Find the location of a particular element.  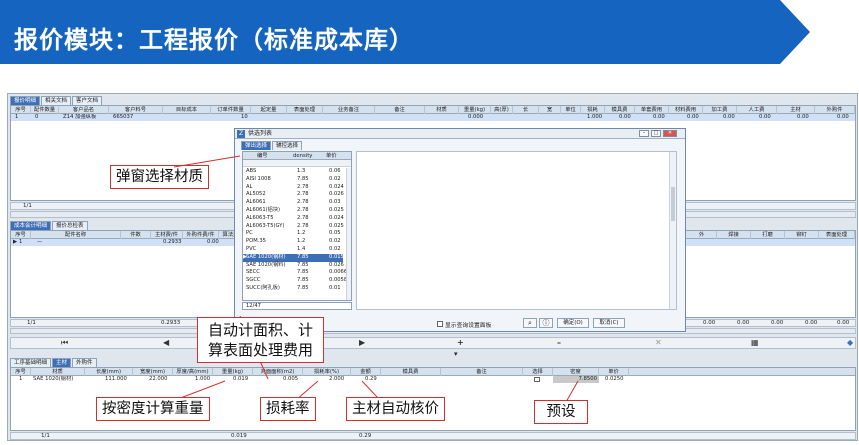

leader-preset is located at coordinates (572, 391).